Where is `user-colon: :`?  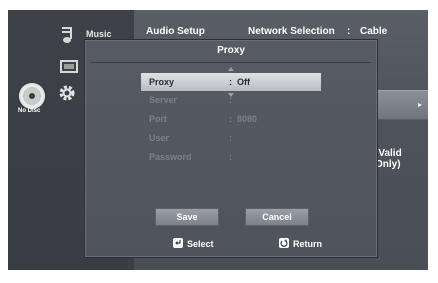 user-colon: : is located at coordinates (230, 138).